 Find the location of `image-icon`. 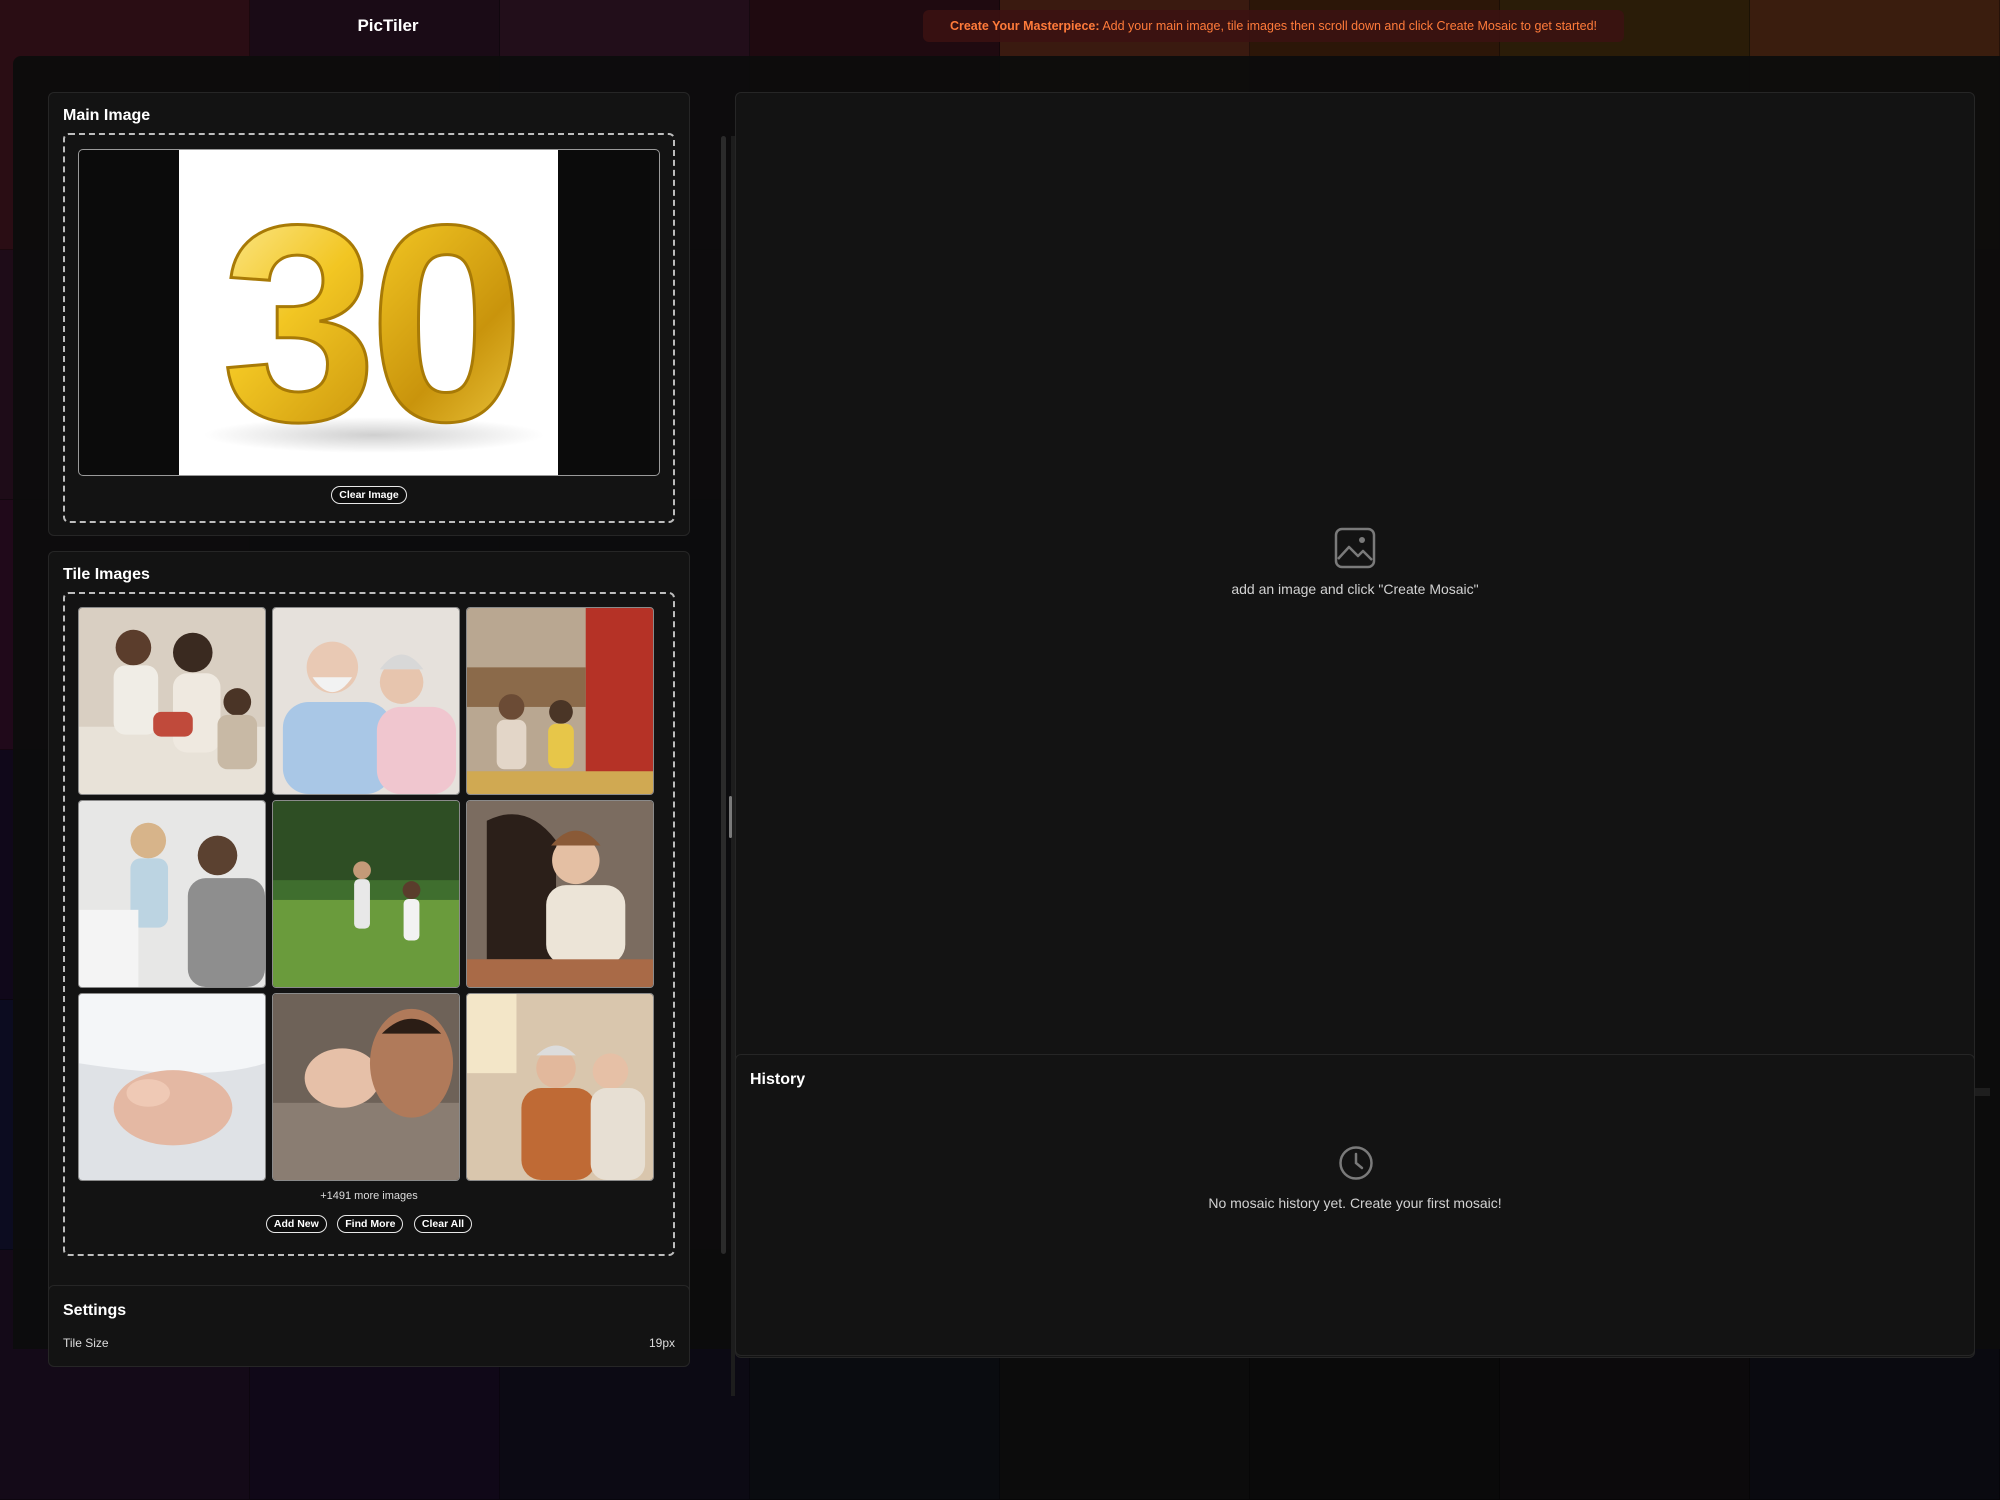

image-icon is located at coordinates (1355, 548).